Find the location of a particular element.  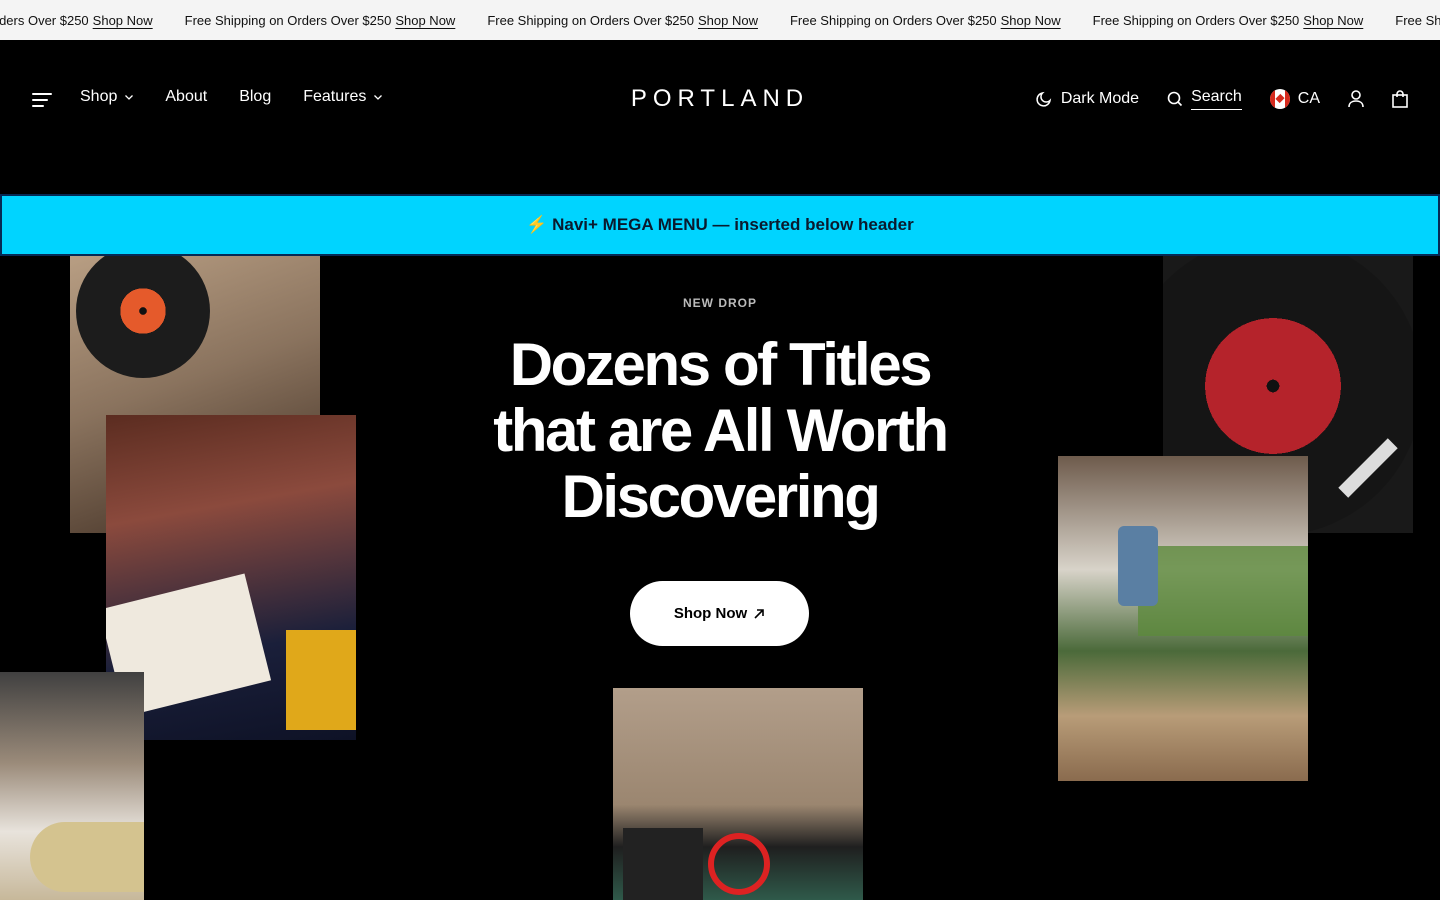

cart-button is located at coordinates (1400, 99).